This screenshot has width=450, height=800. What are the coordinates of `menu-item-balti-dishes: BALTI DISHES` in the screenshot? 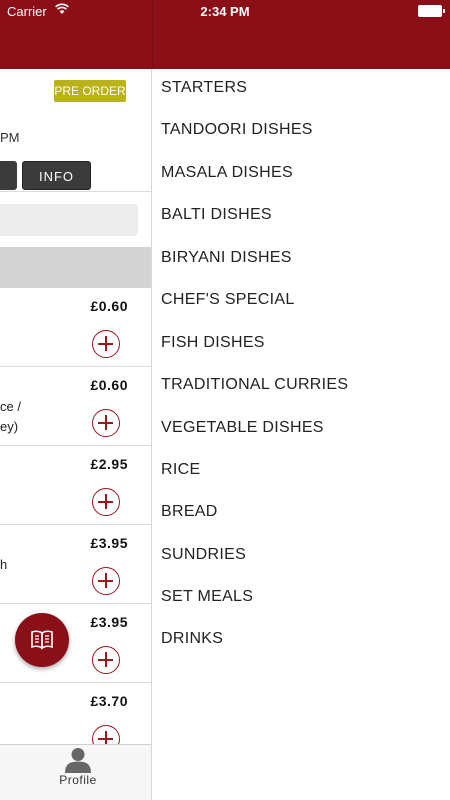 It's located at (216, 221).